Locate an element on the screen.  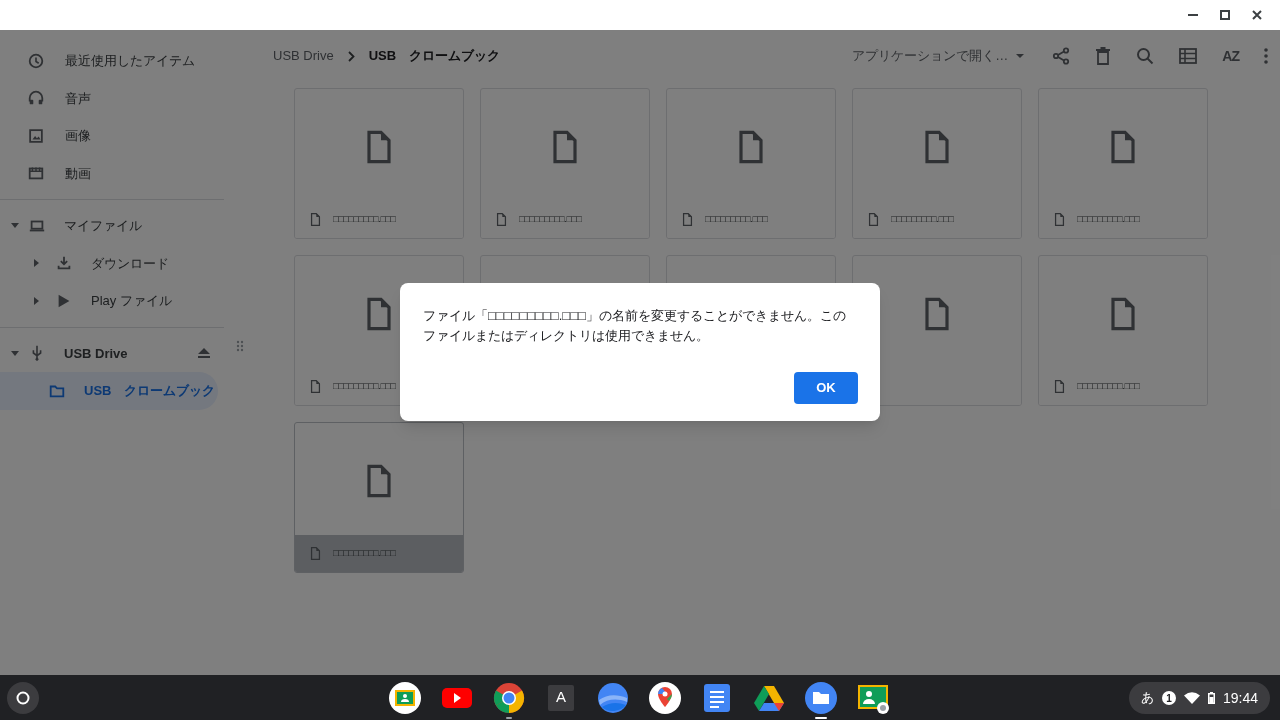
sidebar-item: 最近使用したアイテム is located at coordinates (112, 61).